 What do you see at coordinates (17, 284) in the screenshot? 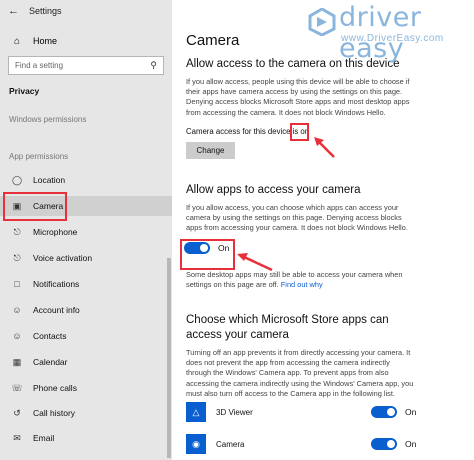
I see `notifications-icon: □` at bounding box center [17, 284].